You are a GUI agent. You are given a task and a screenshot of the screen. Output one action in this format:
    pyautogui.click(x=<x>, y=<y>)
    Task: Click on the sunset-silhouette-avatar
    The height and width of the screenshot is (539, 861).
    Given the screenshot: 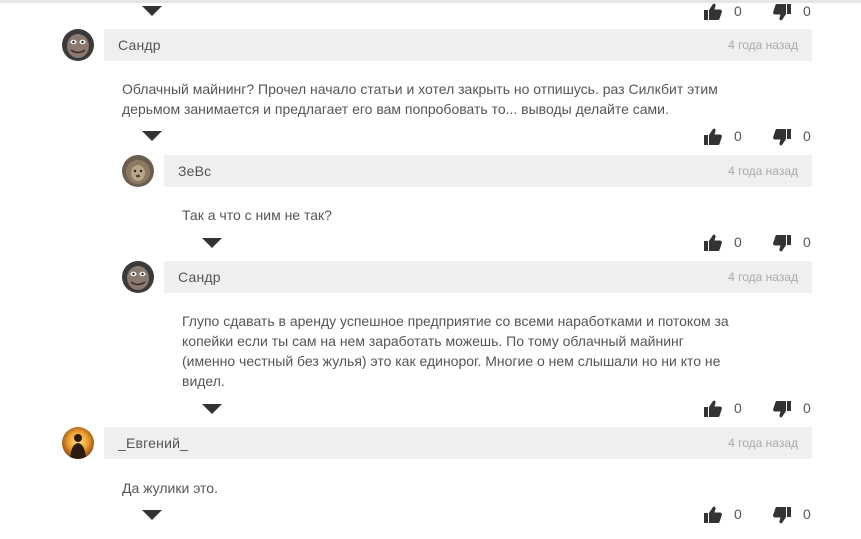 What is the action you would take?
    pyautogui.click(x=78, y=443)
    